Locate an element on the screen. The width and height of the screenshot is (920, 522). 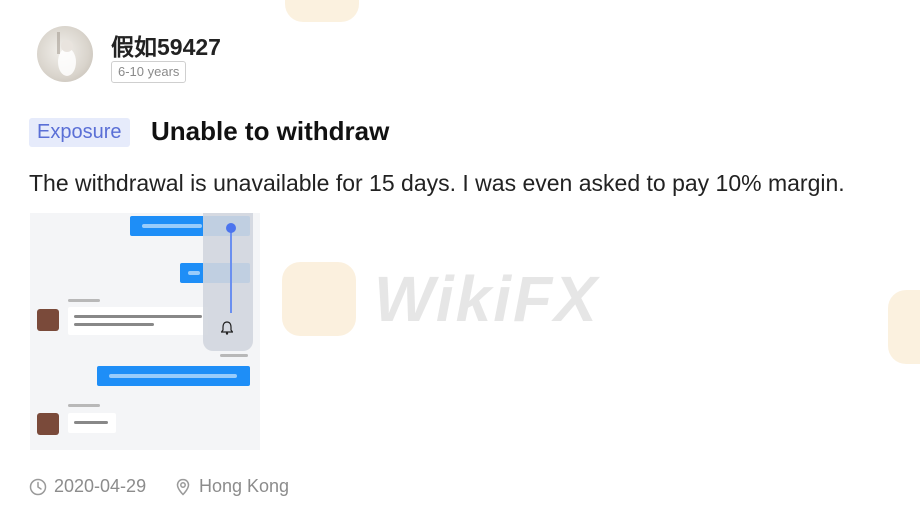
volume-overlay is located at coordinates (228, 282).